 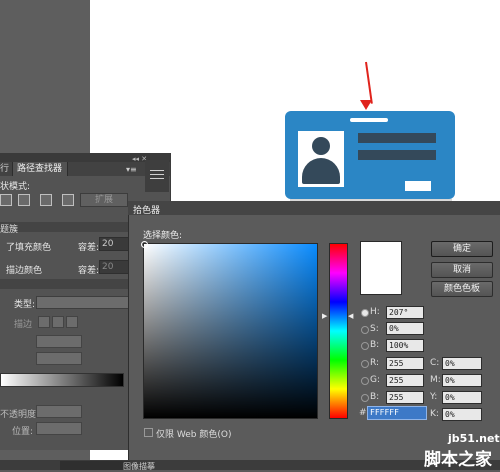 What do you see at coordinates (193, 433) in the screenshot?
I see `web-colors-label: 仅限 Web 颜色(O)` at bounding box center [193, 433].